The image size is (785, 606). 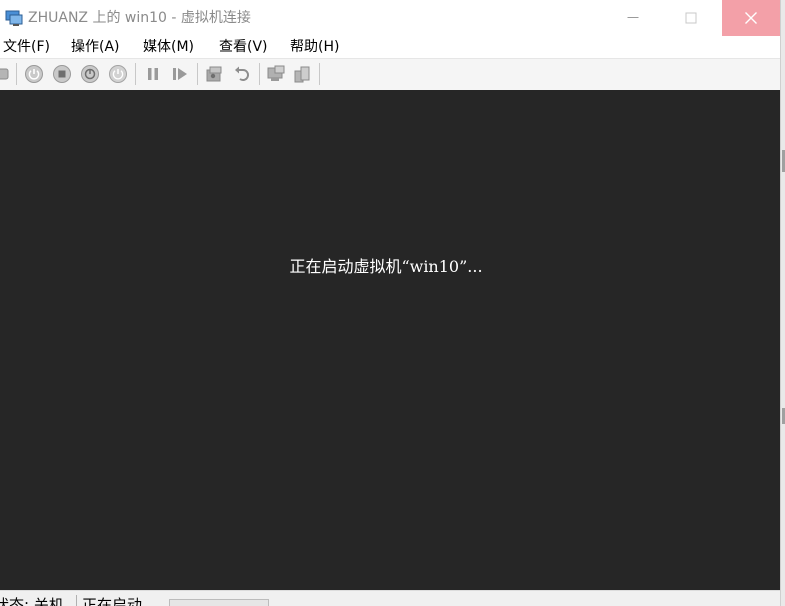 I want to click on start-button, so click(x=34, y=74).